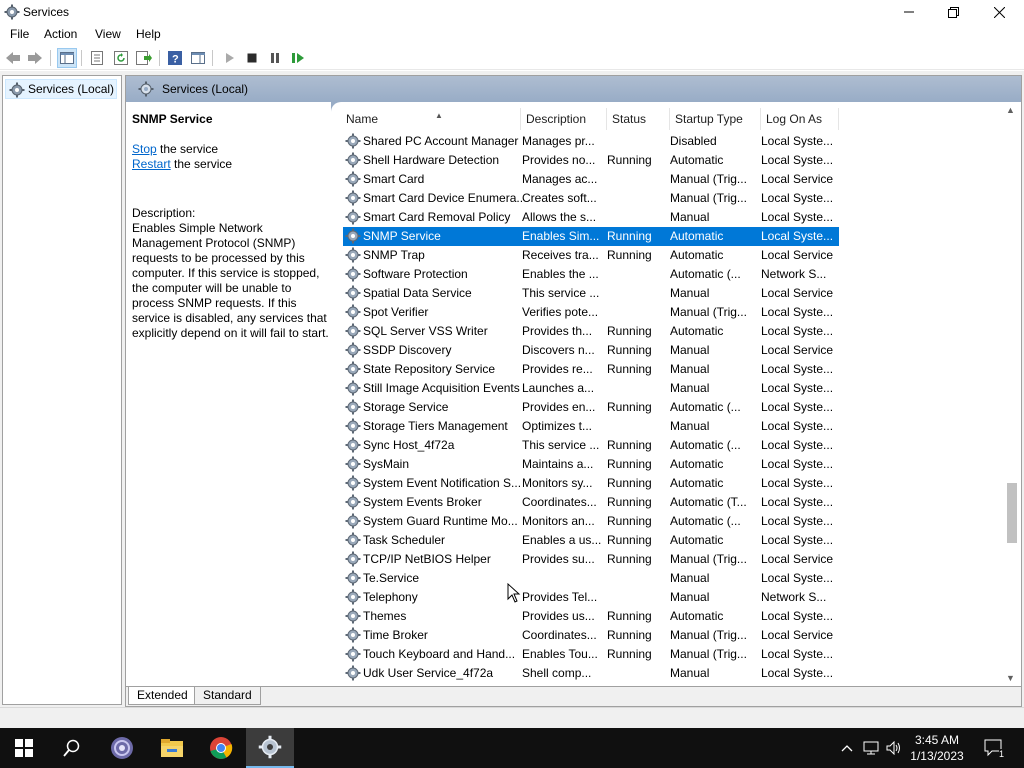  What do you see at coordinates (953, 12) in the screenshot?
I see `restore-button` at bounding box center [953, 12].